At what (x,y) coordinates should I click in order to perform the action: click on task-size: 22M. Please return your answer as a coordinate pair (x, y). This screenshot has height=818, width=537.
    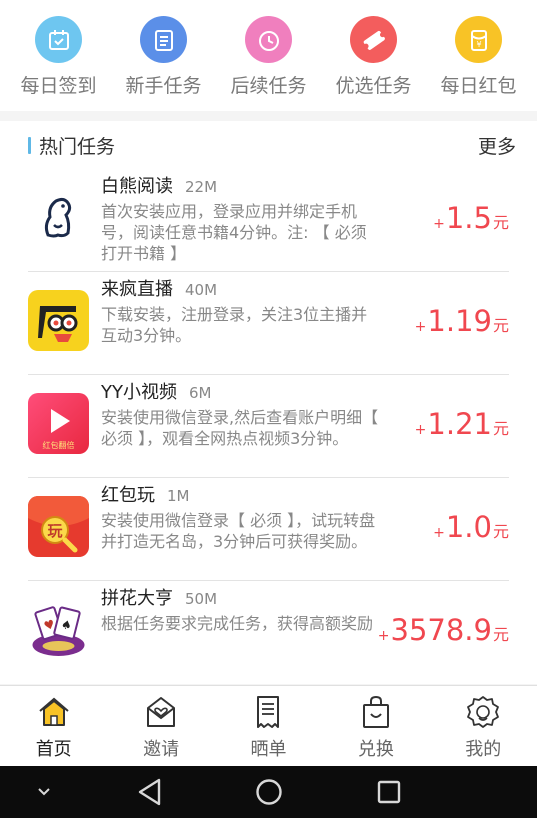
    Looking at the image, I should click on (201, 187).